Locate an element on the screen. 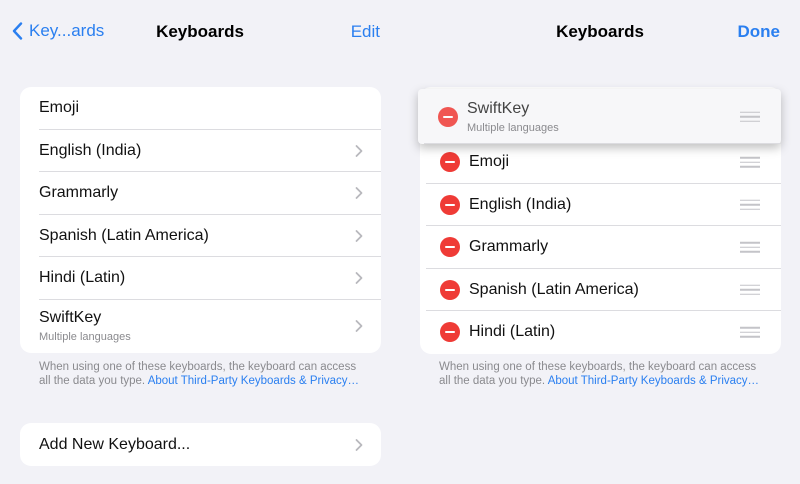 This screenshot has height=484, width=800. edit-row-spanish: Spanish (Latin America) is located at coordinates (600, 290).